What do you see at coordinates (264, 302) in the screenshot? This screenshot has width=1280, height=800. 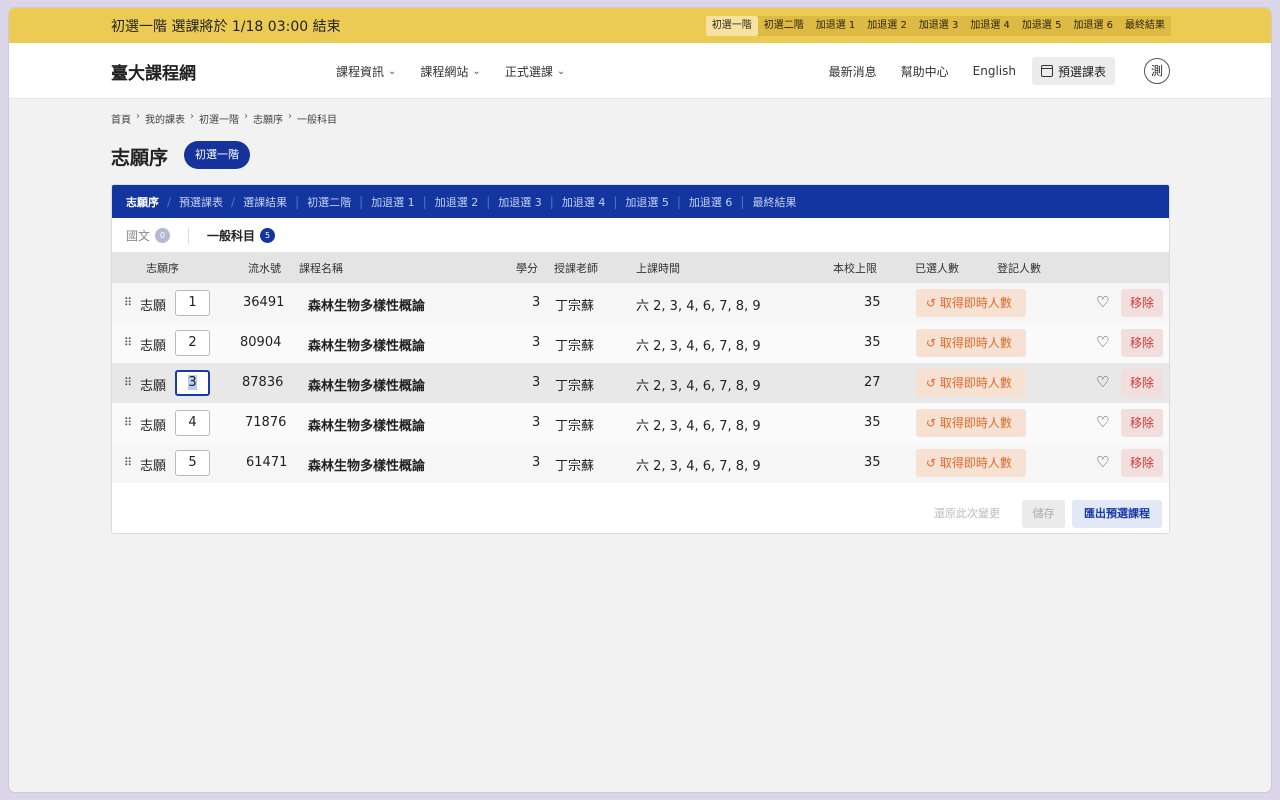 I see `serial: 36491` at bounding box center [264, 302].